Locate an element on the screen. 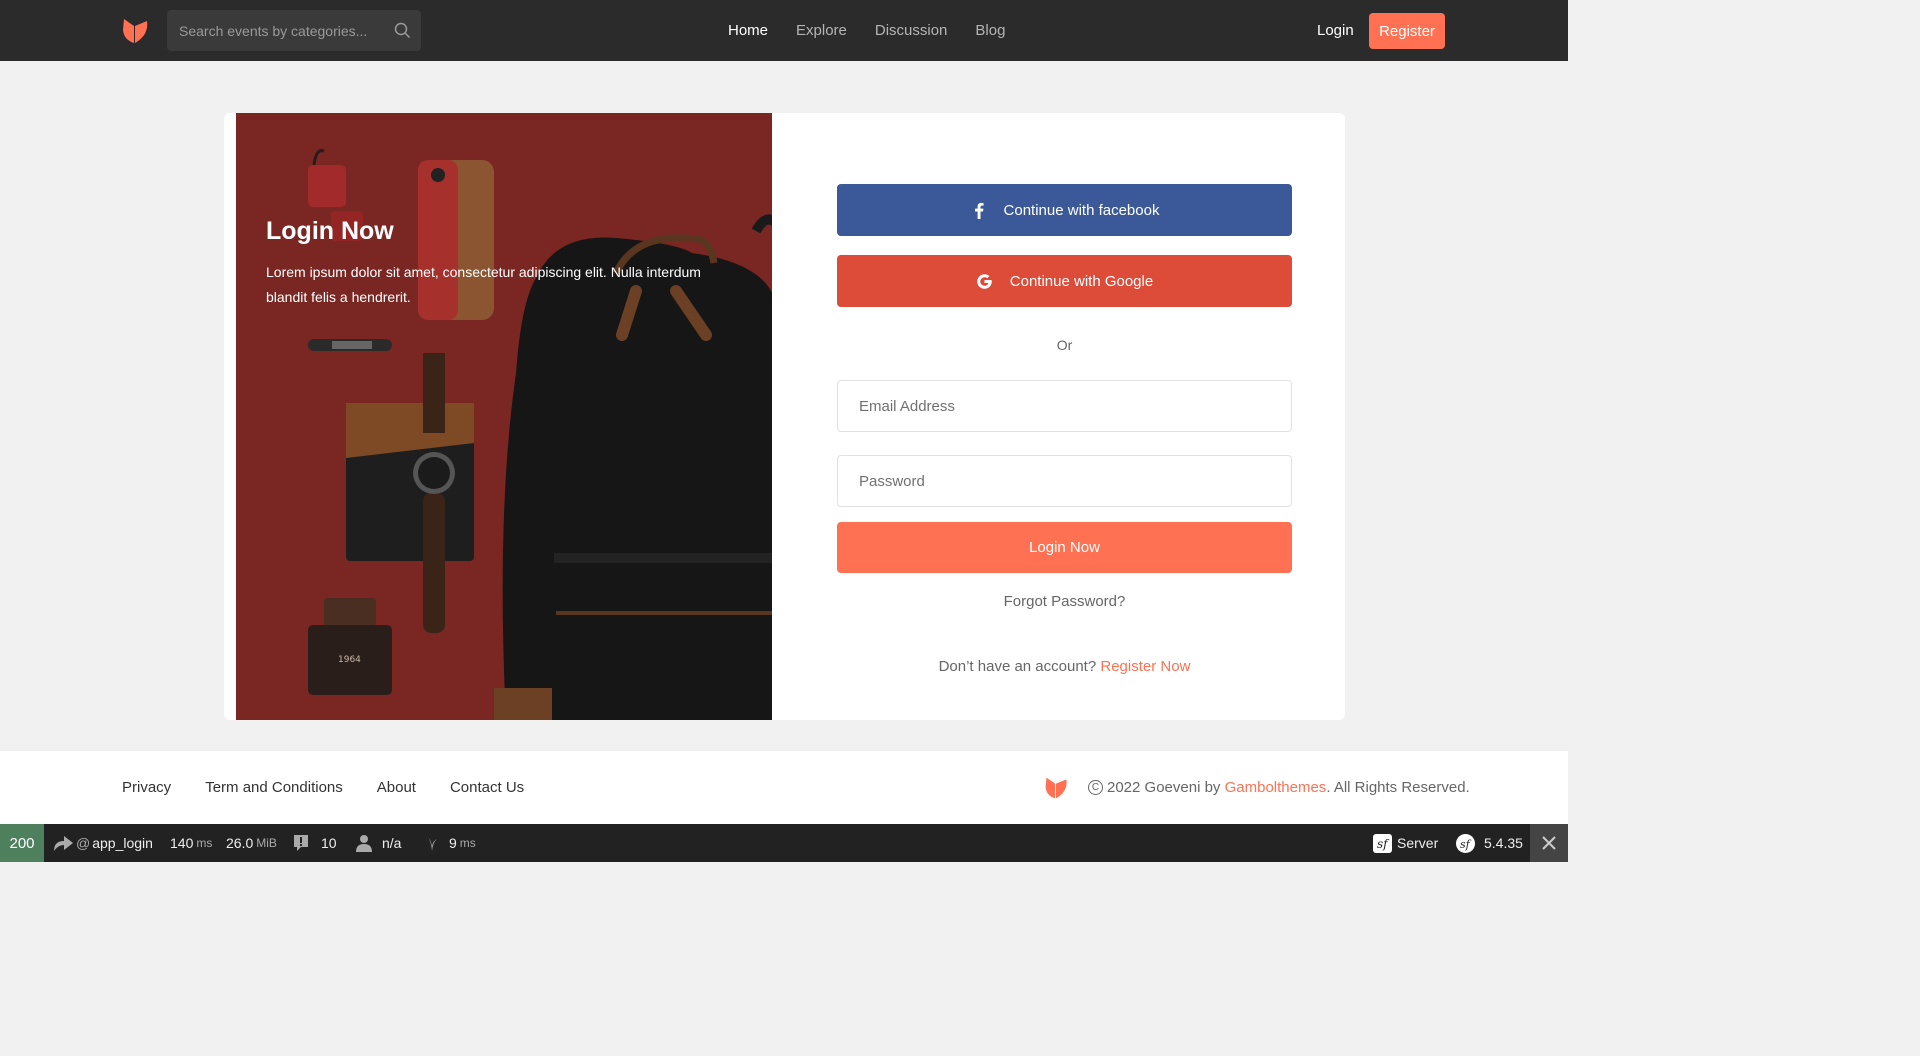 Image resolution: width=1920 pixels, height=1056 pixels. close-icon is located at coordinates (1549, 843).